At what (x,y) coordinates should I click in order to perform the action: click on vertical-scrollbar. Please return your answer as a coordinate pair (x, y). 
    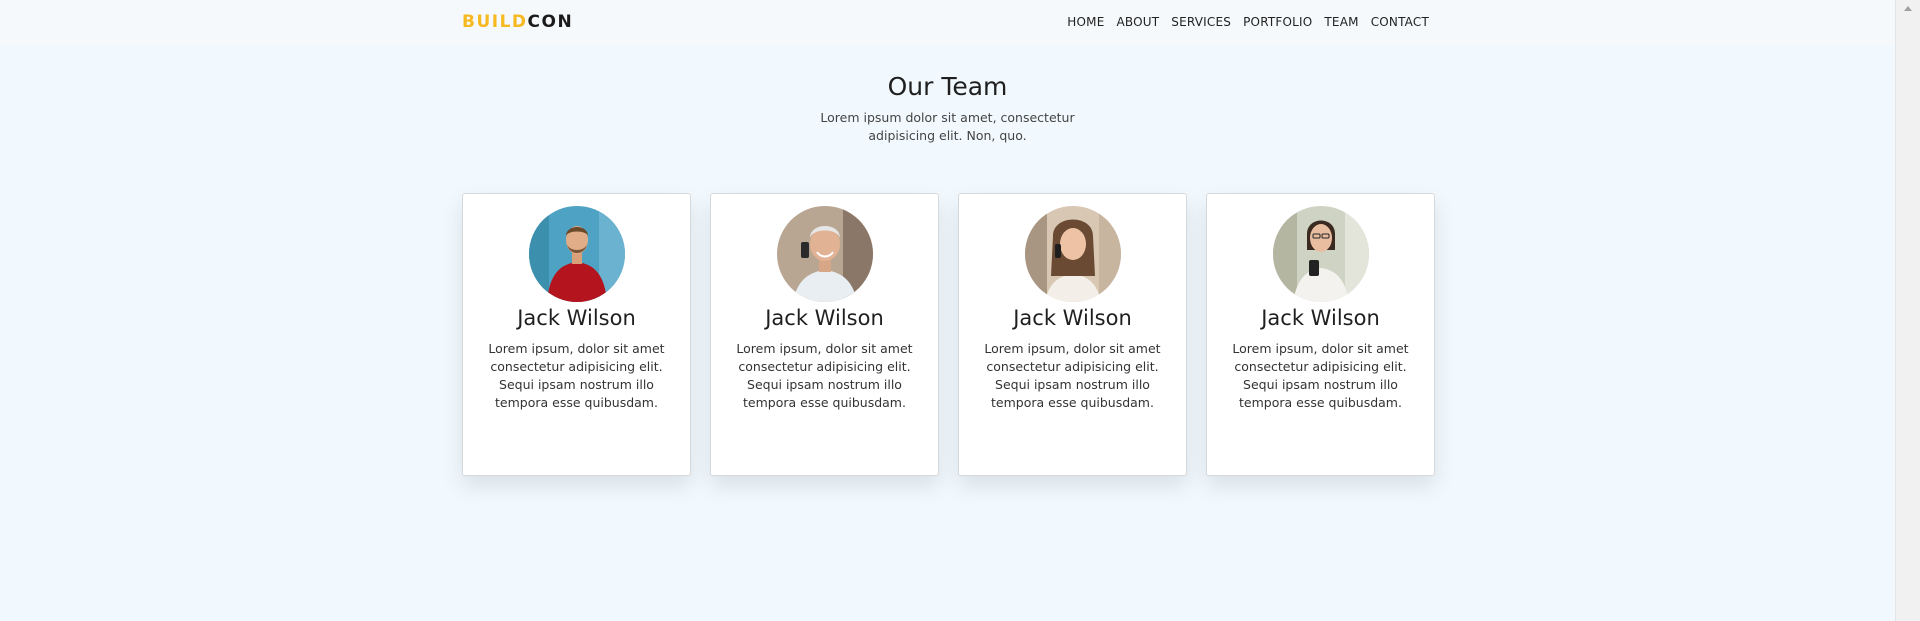
    Looking at the image, I should click on (1907, 310).